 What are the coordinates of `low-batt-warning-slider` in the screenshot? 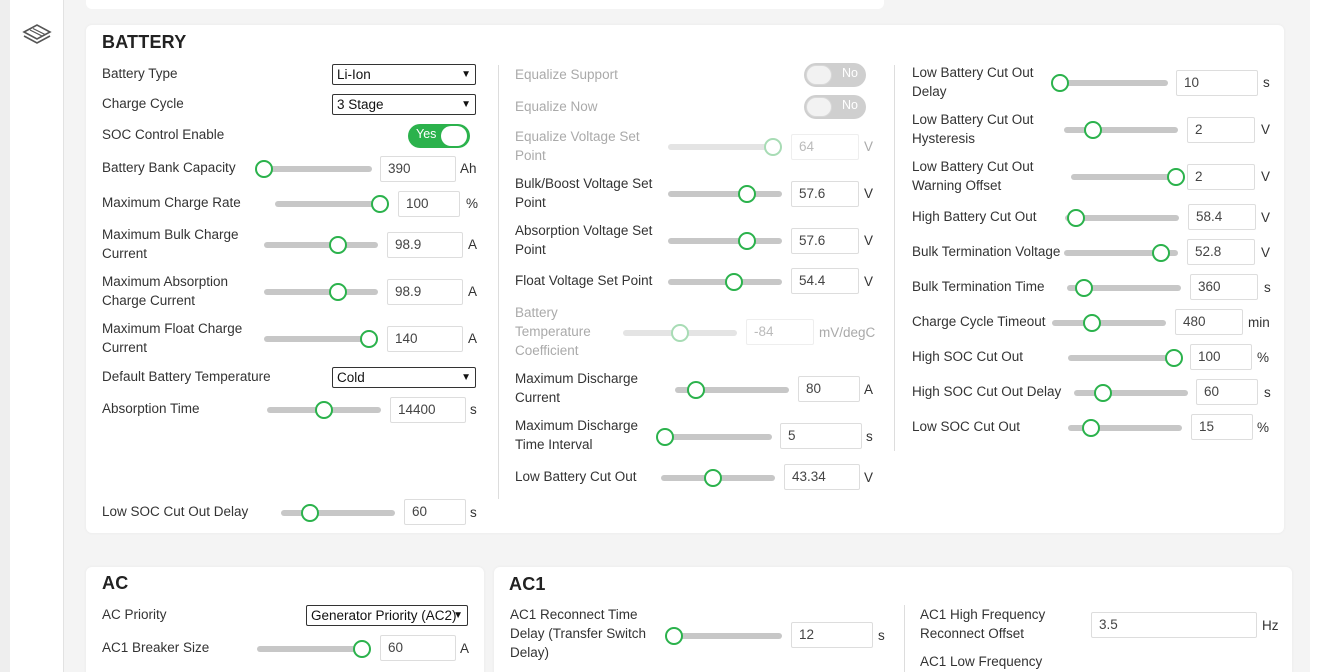 It's located at (1128, 177).